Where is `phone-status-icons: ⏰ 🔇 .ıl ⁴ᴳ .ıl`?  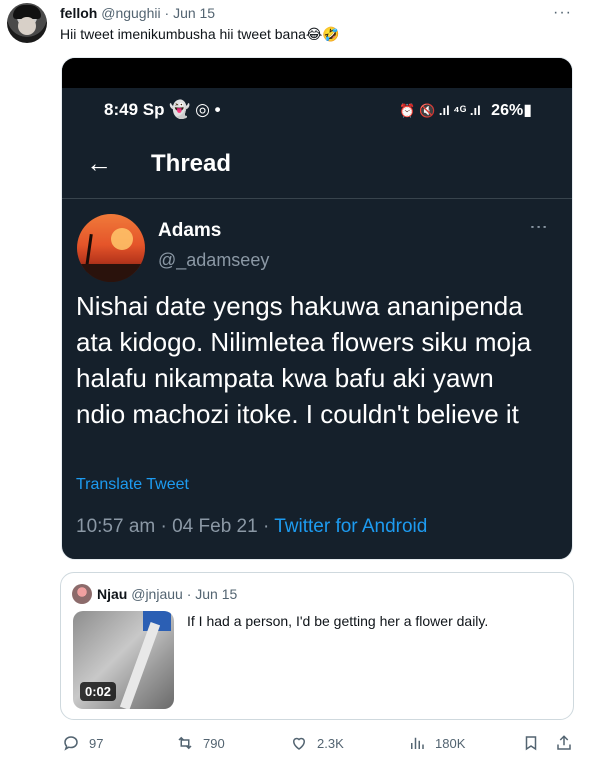
phone-status-icons: ⏰ 🔇 .ıl ⁴ᴳ .ıl is located at coordinates (440, 110).